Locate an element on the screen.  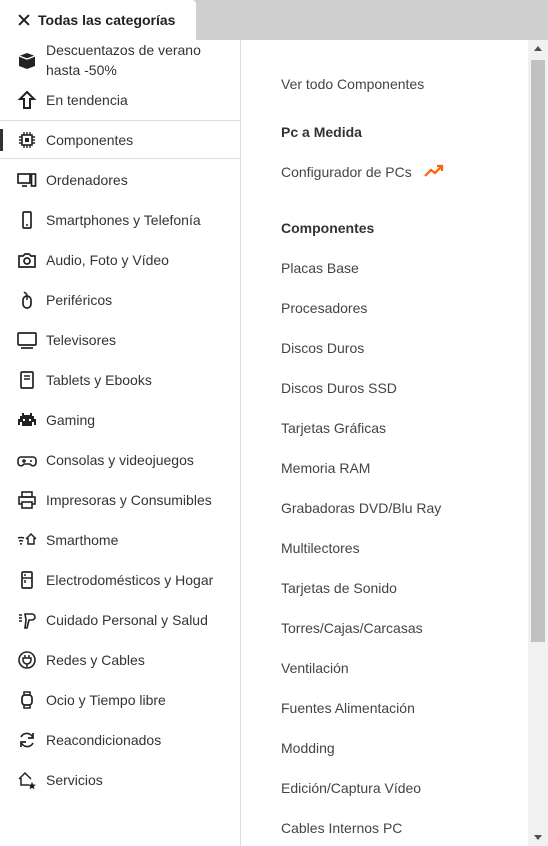
gamepad-icon is located at coordinates (27, 460).